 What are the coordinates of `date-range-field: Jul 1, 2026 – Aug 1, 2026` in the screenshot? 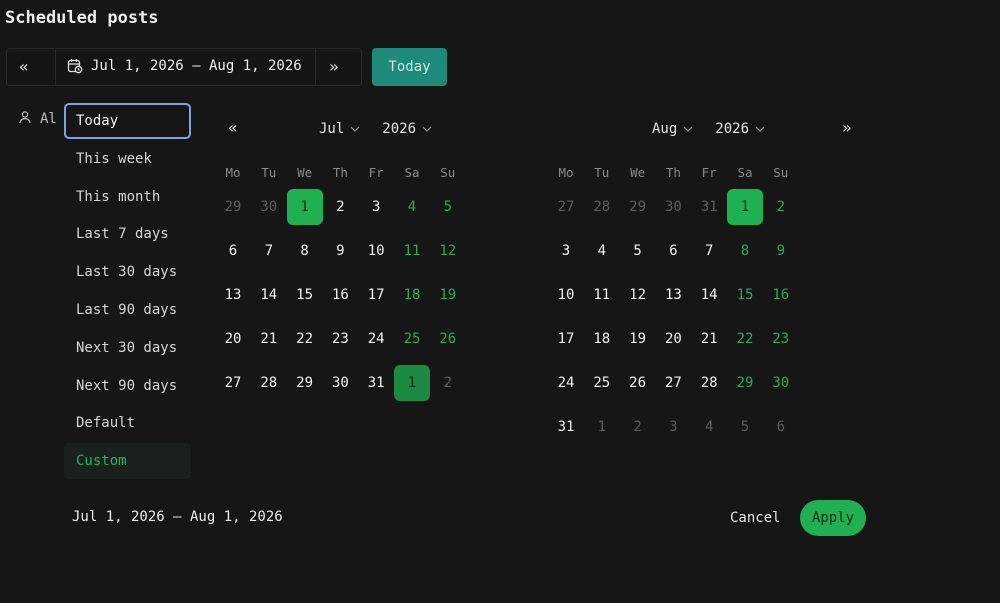 It's located at (184, 66).